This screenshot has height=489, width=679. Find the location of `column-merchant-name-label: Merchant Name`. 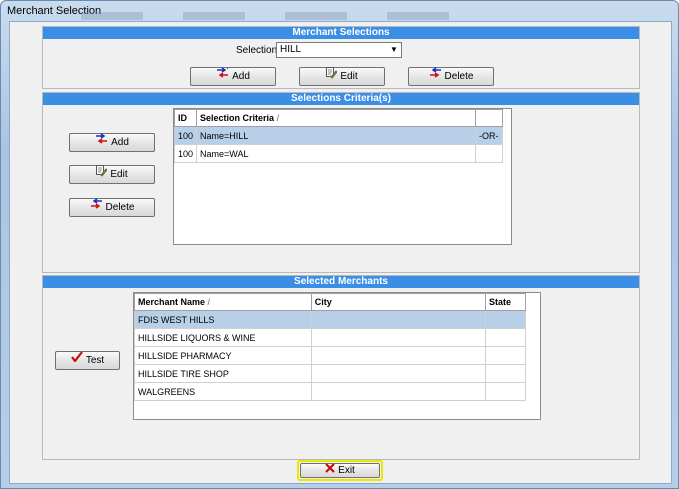

column-merchant-name-label: Merchant Name is located at coordinates (172, 302).